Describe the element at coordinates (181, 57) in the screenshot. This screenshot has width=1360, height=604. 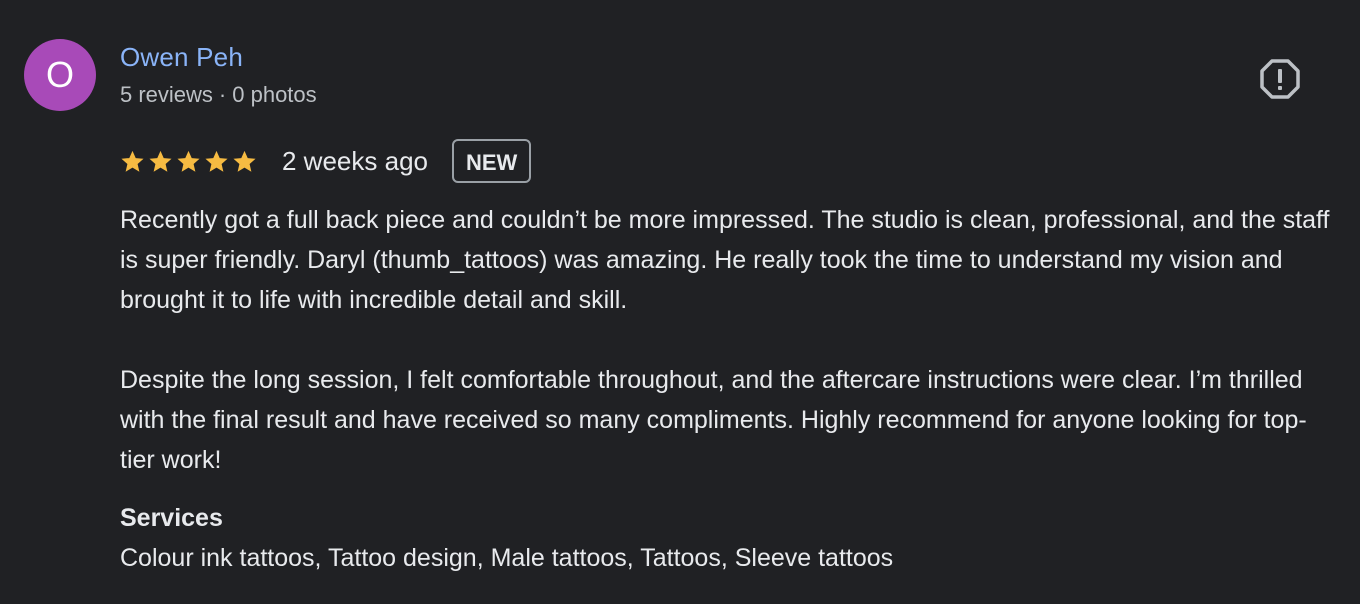
I see `author-name-link: Owen Peh` at that location.